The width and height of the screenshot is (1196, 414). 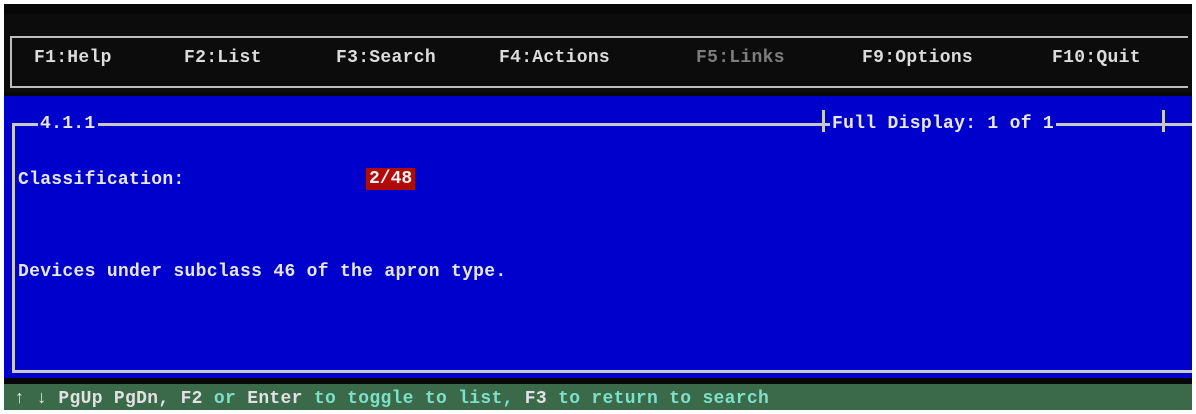 I want to click on panel-frame-left, so click(x=13, y=248).